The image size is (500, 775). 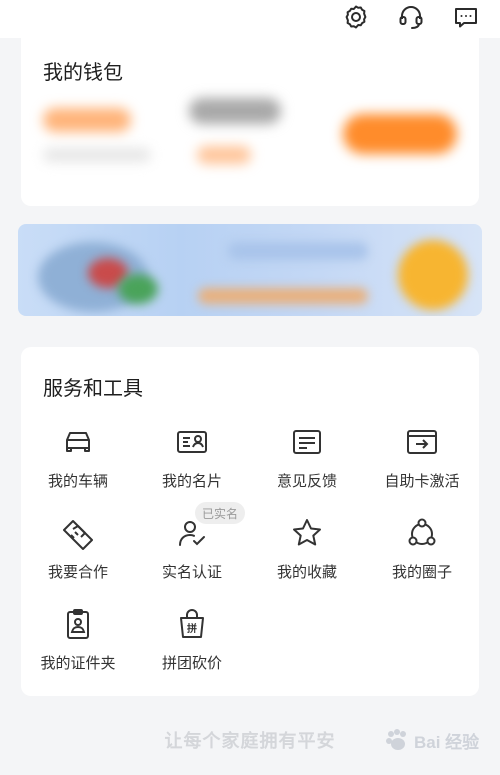 What do you see at coordinates (220, 513) in the screenshot?
I see `verified-badge: 已实名` at bounding box center [220, 513].